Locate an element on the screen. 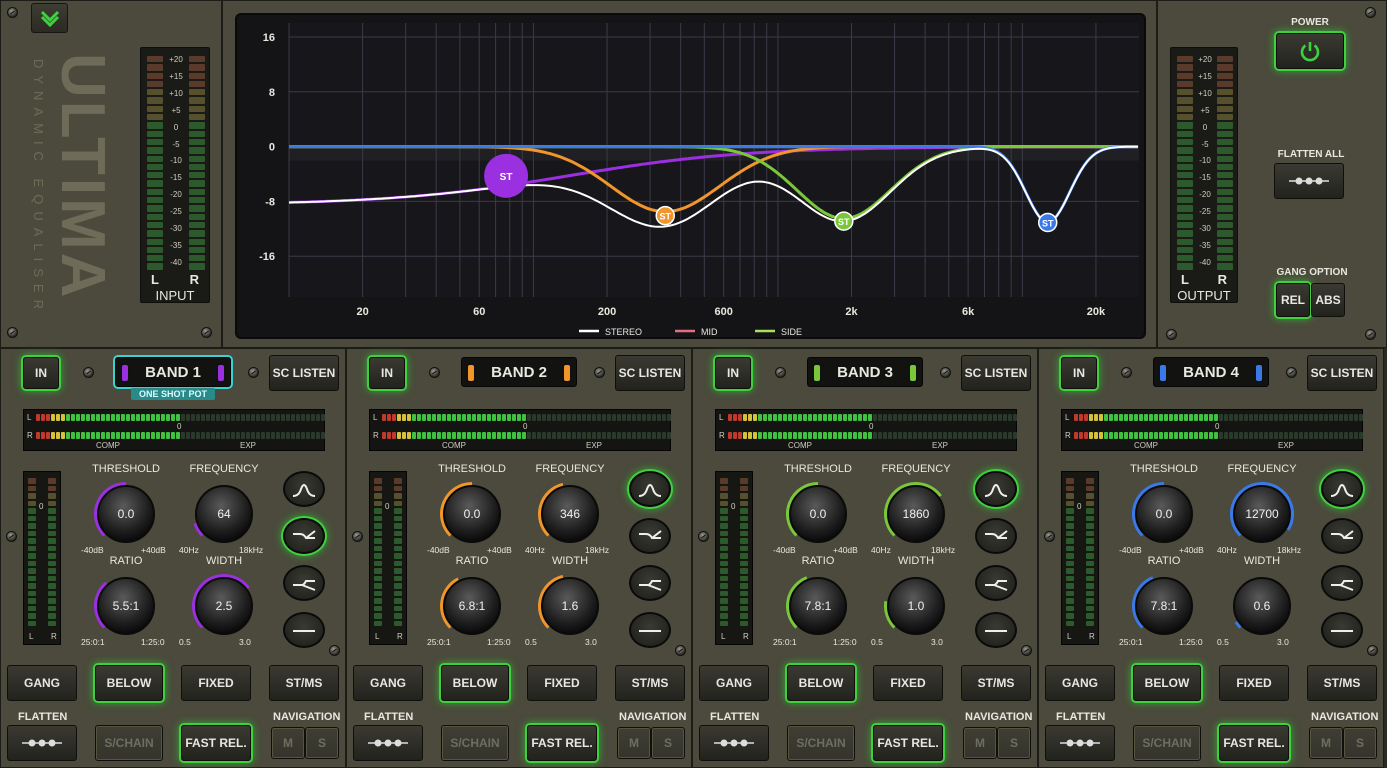 Image resolution: width=1387 pixels, height=768 pixels. ratio-knob: 6.8:1 is located at coordinates (472, 606).